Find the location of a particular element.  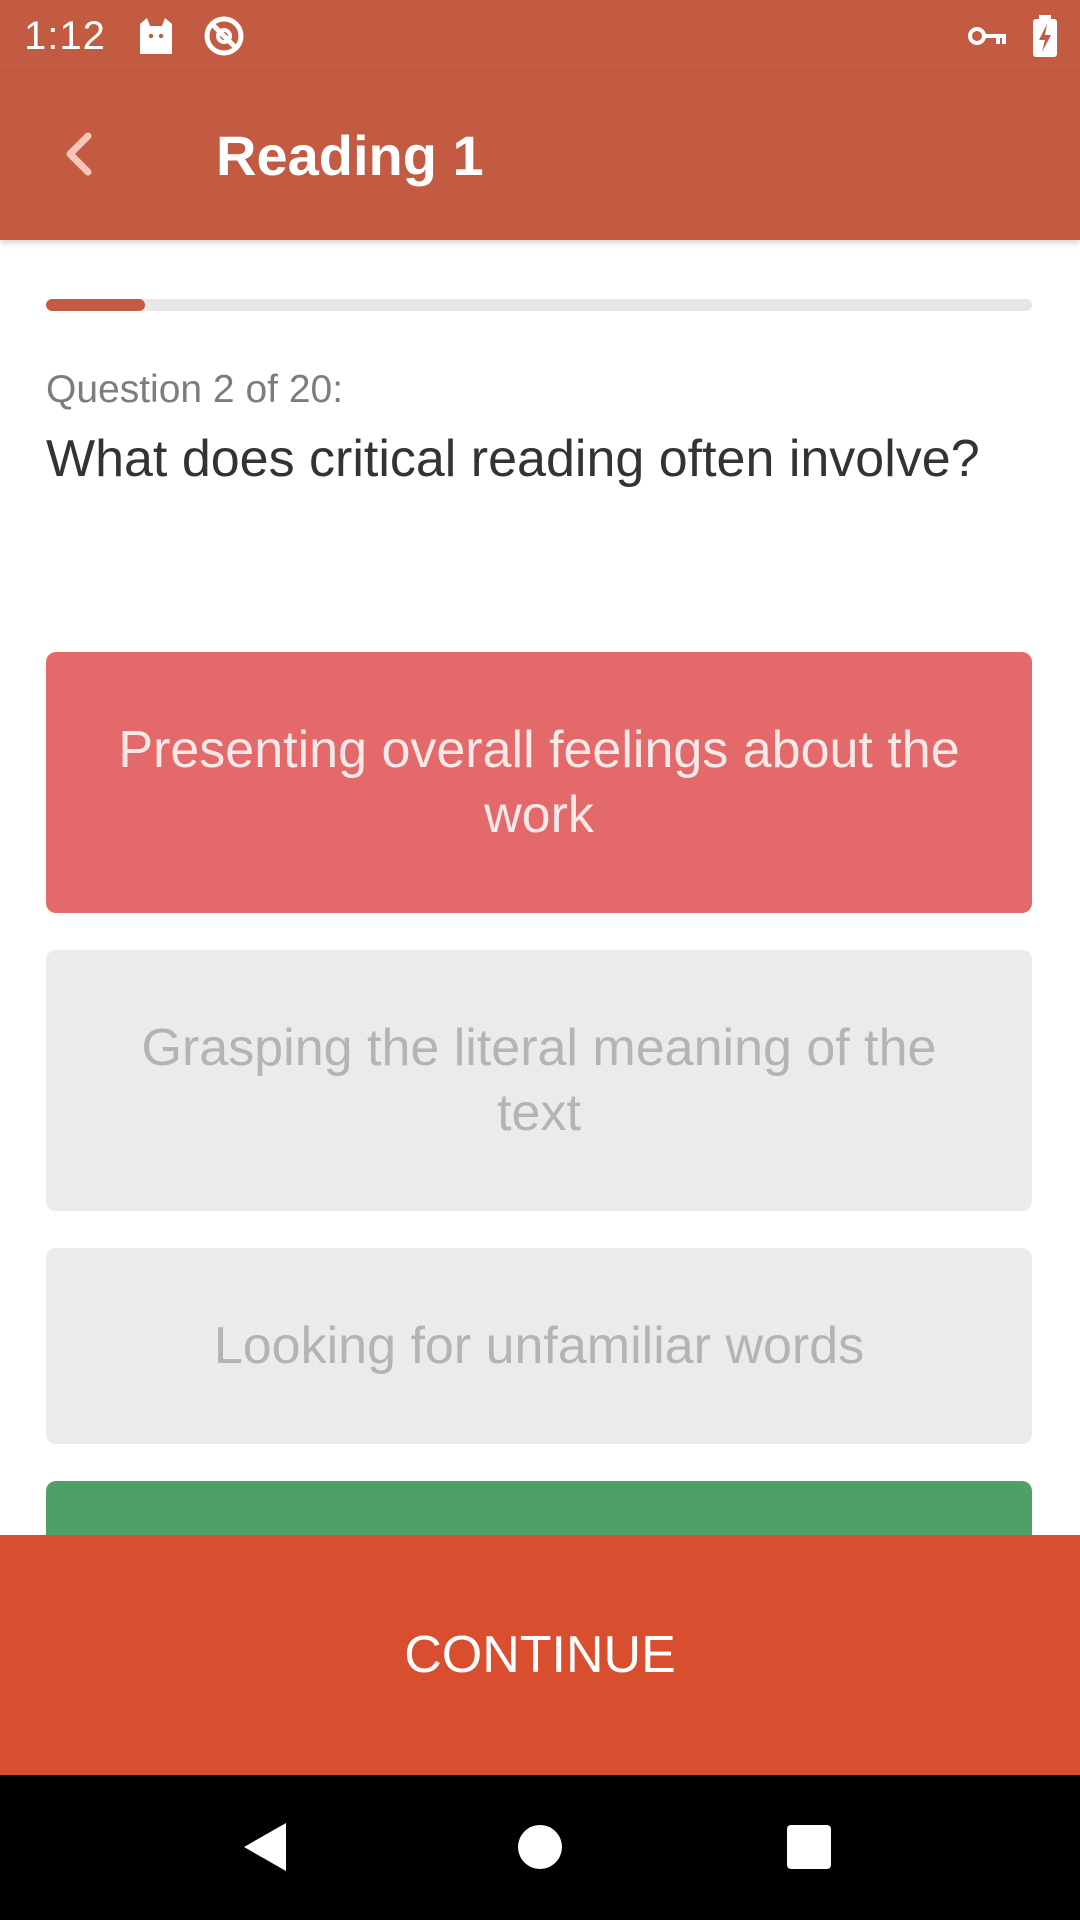

cat-notification-icon is located at coordinates (156, 36).